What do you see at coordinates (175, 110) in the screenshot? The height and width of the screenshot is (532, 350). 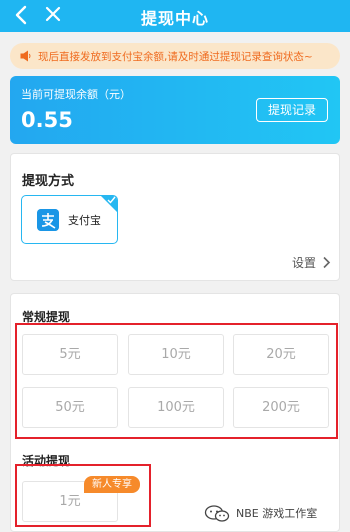 I see `balance-card: 当前可提现余额（元） 0.55 提现记录` at bounding box center [175, 110].